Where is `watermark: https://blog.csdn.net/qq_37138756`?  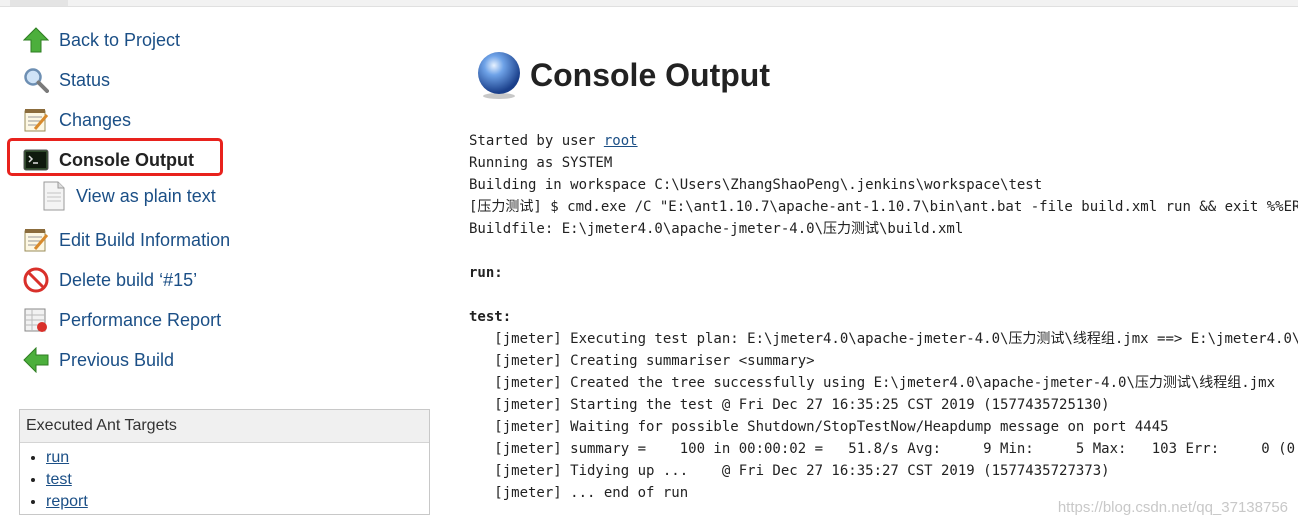
watermark: https://blog.csdn.net/qq_37138756 is located at coordinates (1172, 507).